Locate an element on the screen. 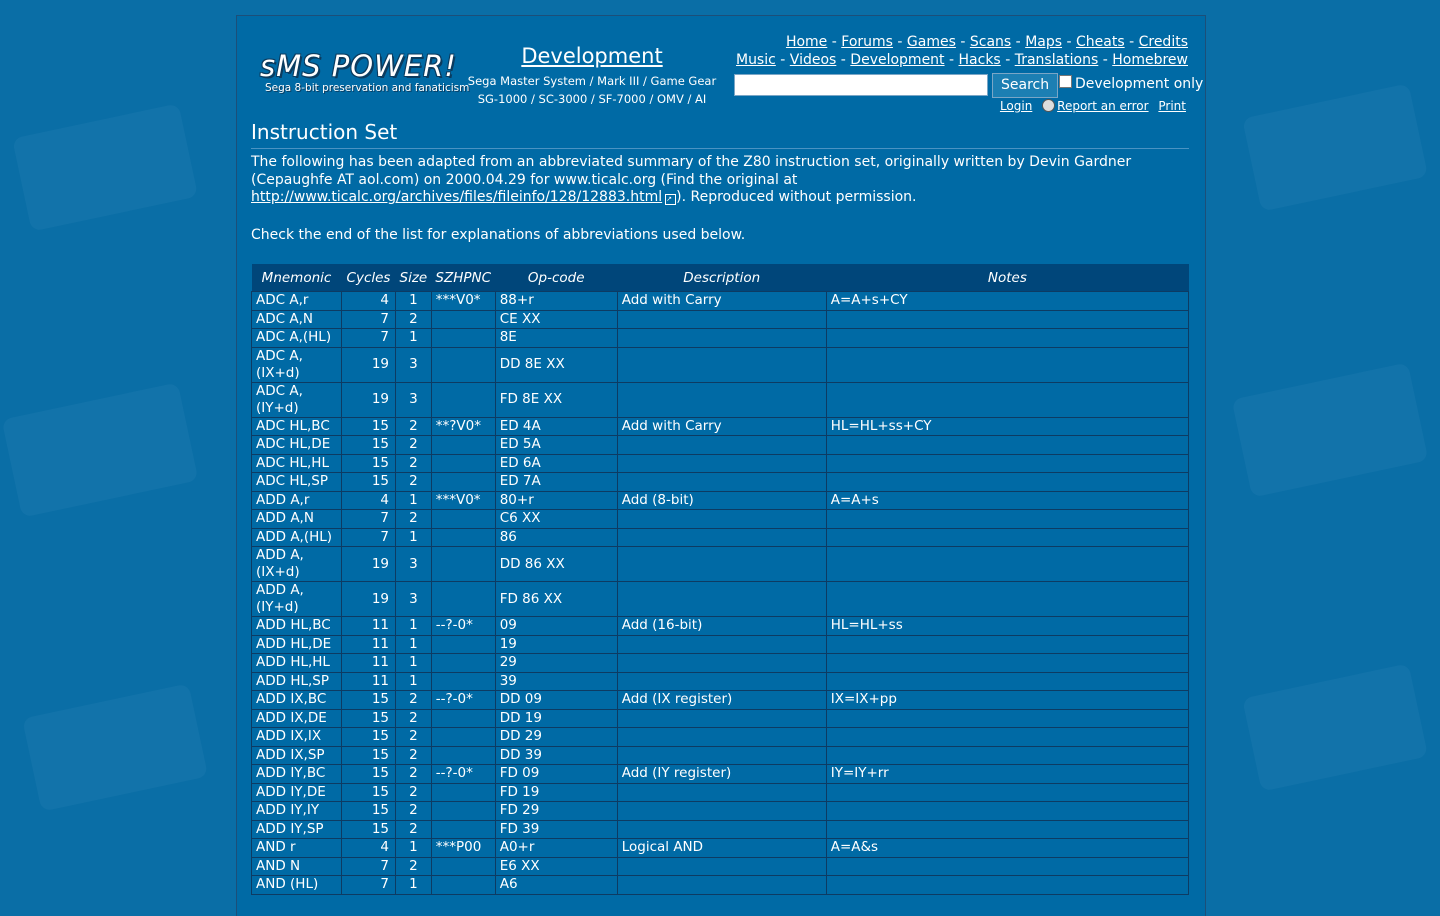 The height and width of the screenshot is (916, 1440). nav-link-forums: Forums is located at coordinates (867, 42).